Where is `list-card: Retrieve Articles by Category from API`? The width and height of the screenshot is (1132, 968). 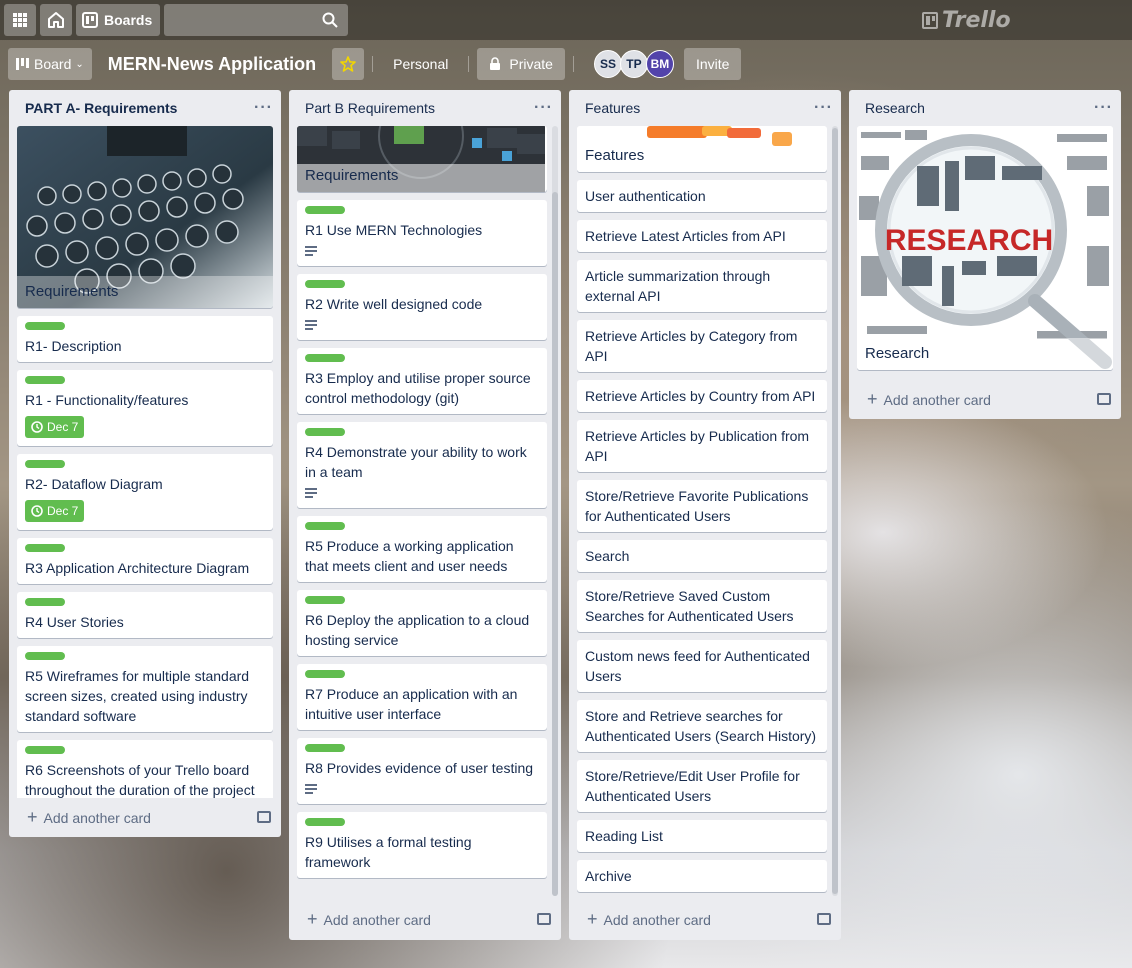
list-card: Retrieve Articles by Category from API is located at coordinates (702, 346).